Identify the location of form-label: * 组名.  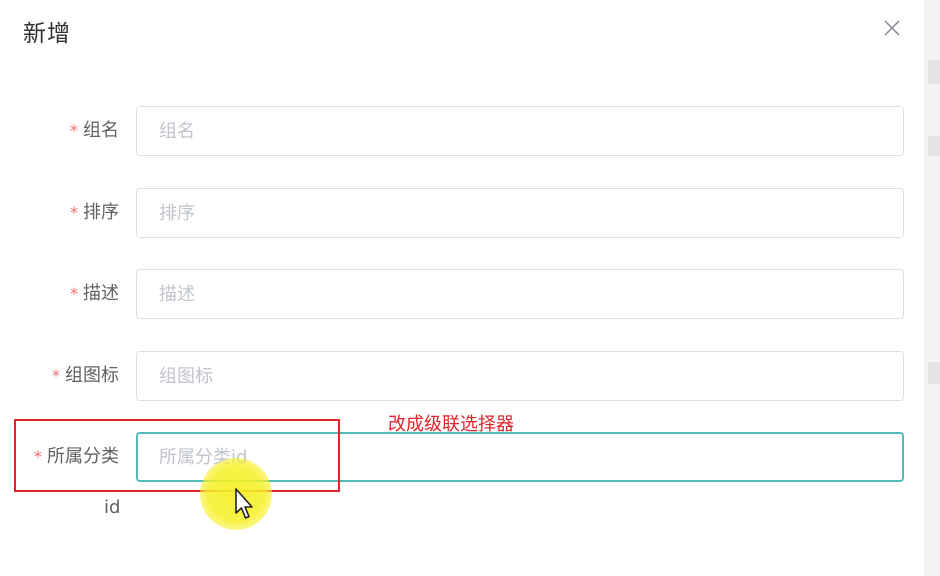
(94, 131).